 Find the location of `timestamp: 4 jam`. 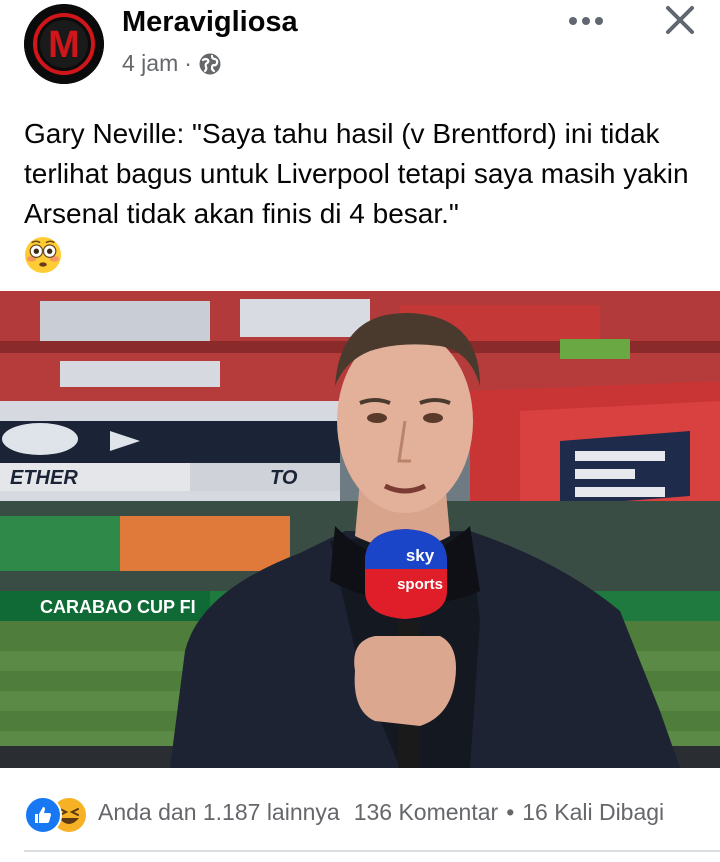

timestamp: 4 jam is located at coordinates (150, 63).